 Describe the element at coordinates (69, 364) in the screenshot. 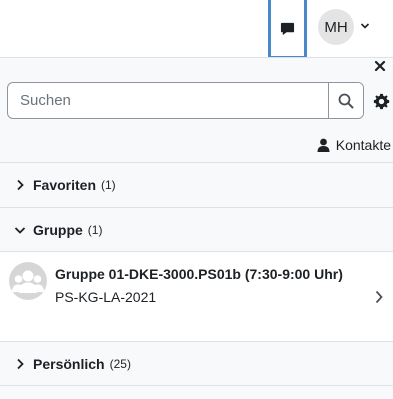

I see `section-label: Persönlich` at that location.